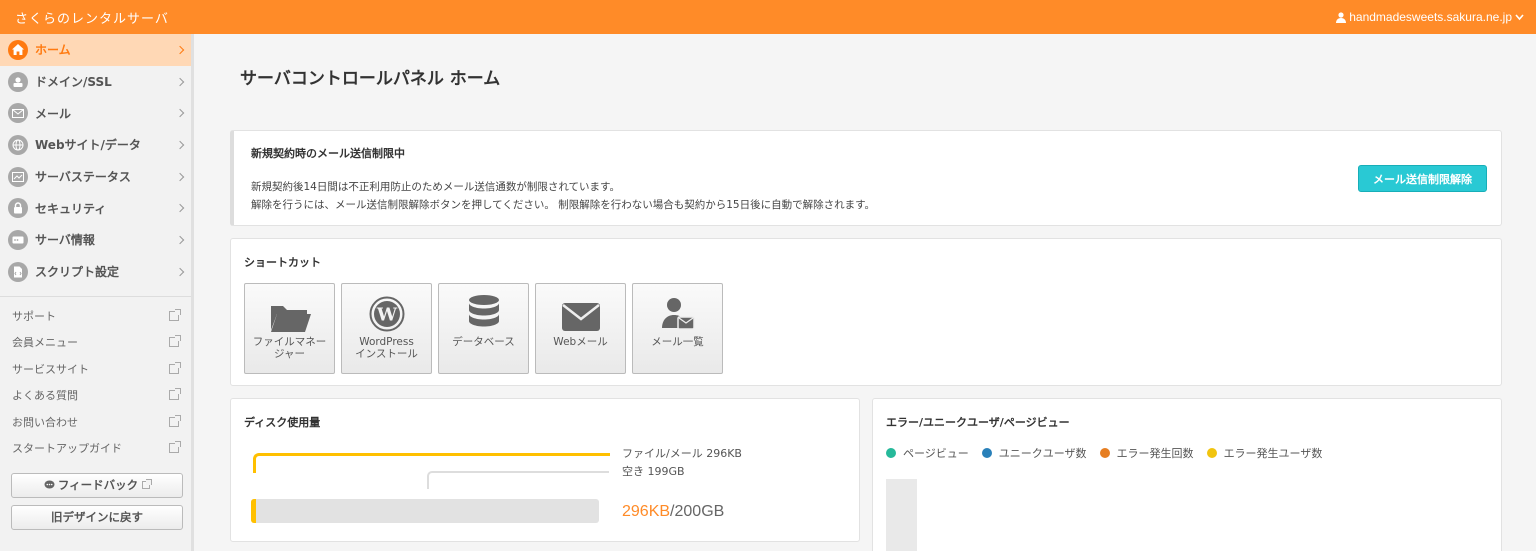 The height and width of the screenshot is (551, 1536). What do you see at coordinates (95, 369) in the screenshot?
I see `external-link-item: サービスサイト` at bounding box center [95, 369].